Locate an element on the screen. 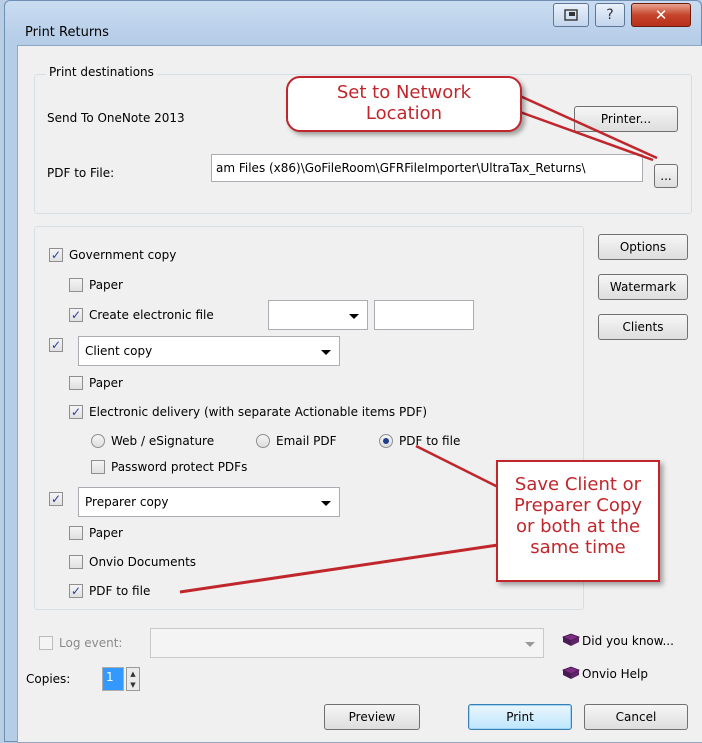 The image size is (702, 743). network-location-callout: Set to Network Location is located at coordinates (404, 104).